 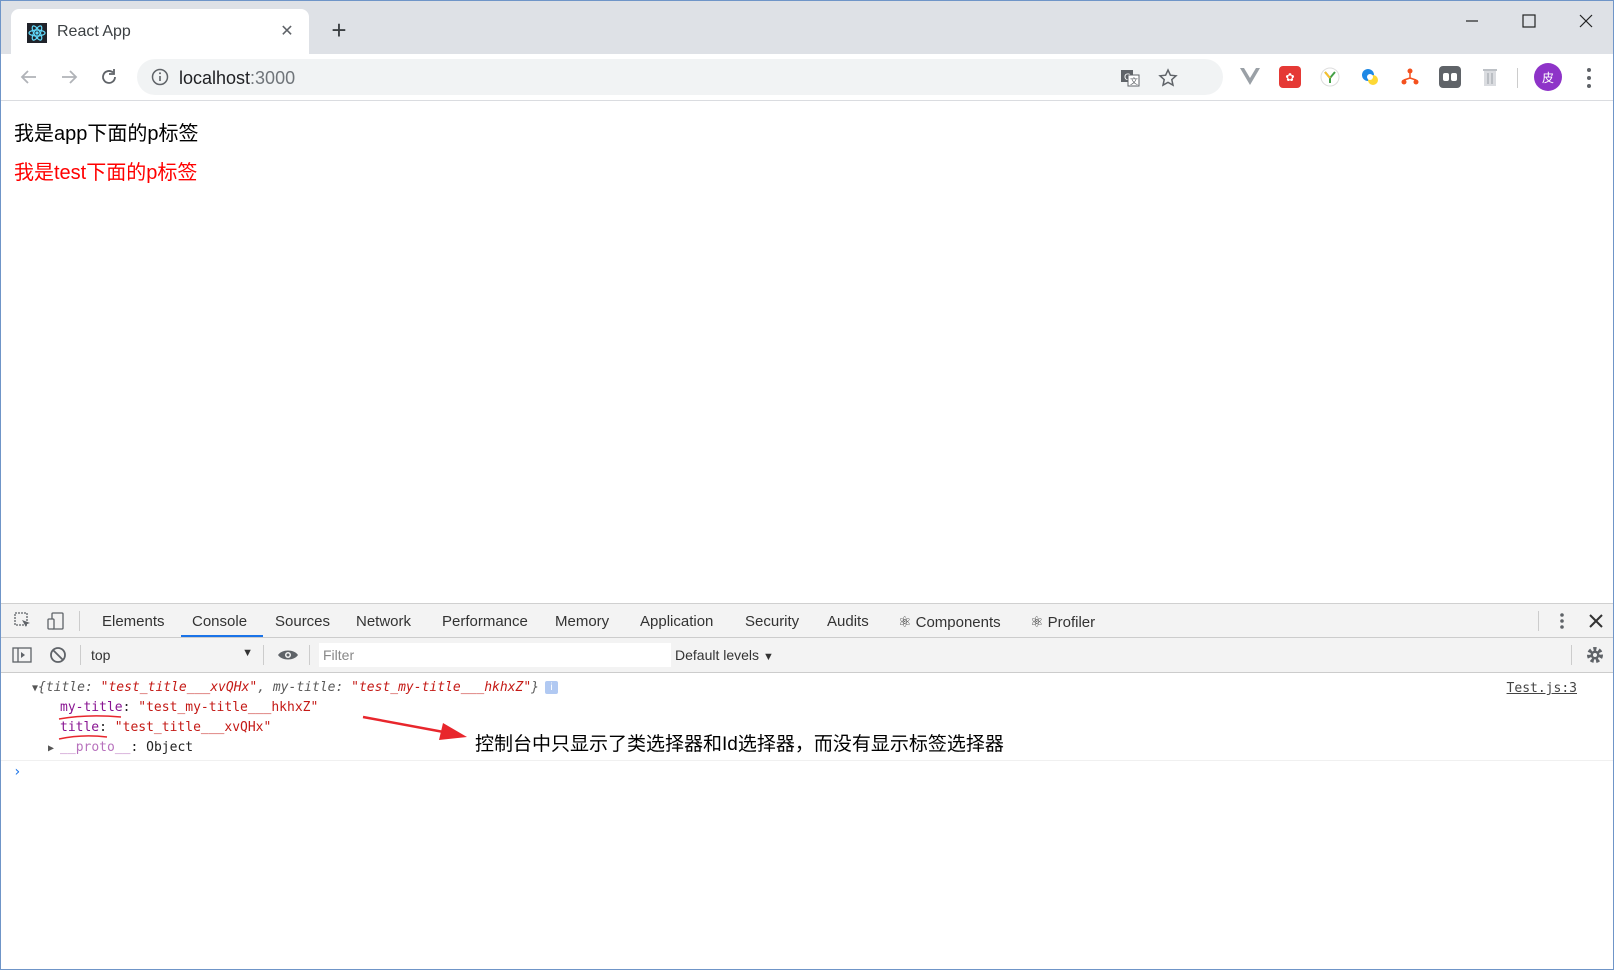 I want to click on browser-toolbar: localhost:3000 G文 ✿ 皮, so click(x=807, y=77).